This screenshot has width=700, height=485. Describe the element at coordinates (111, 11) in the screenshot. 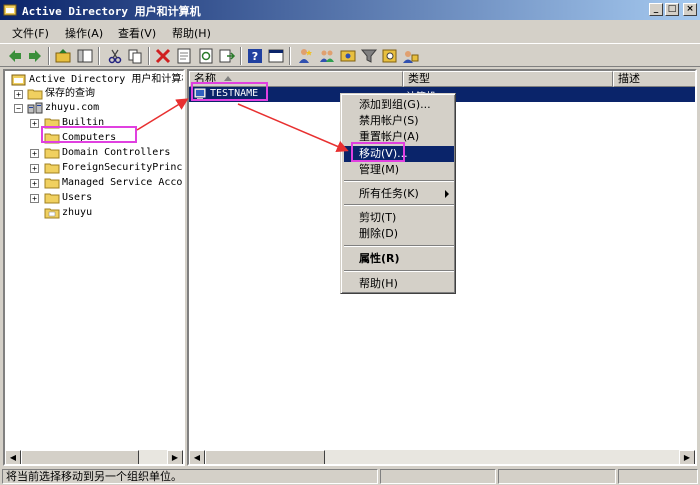

I see `window-title: Active Directory 用户和计算机` at that location.